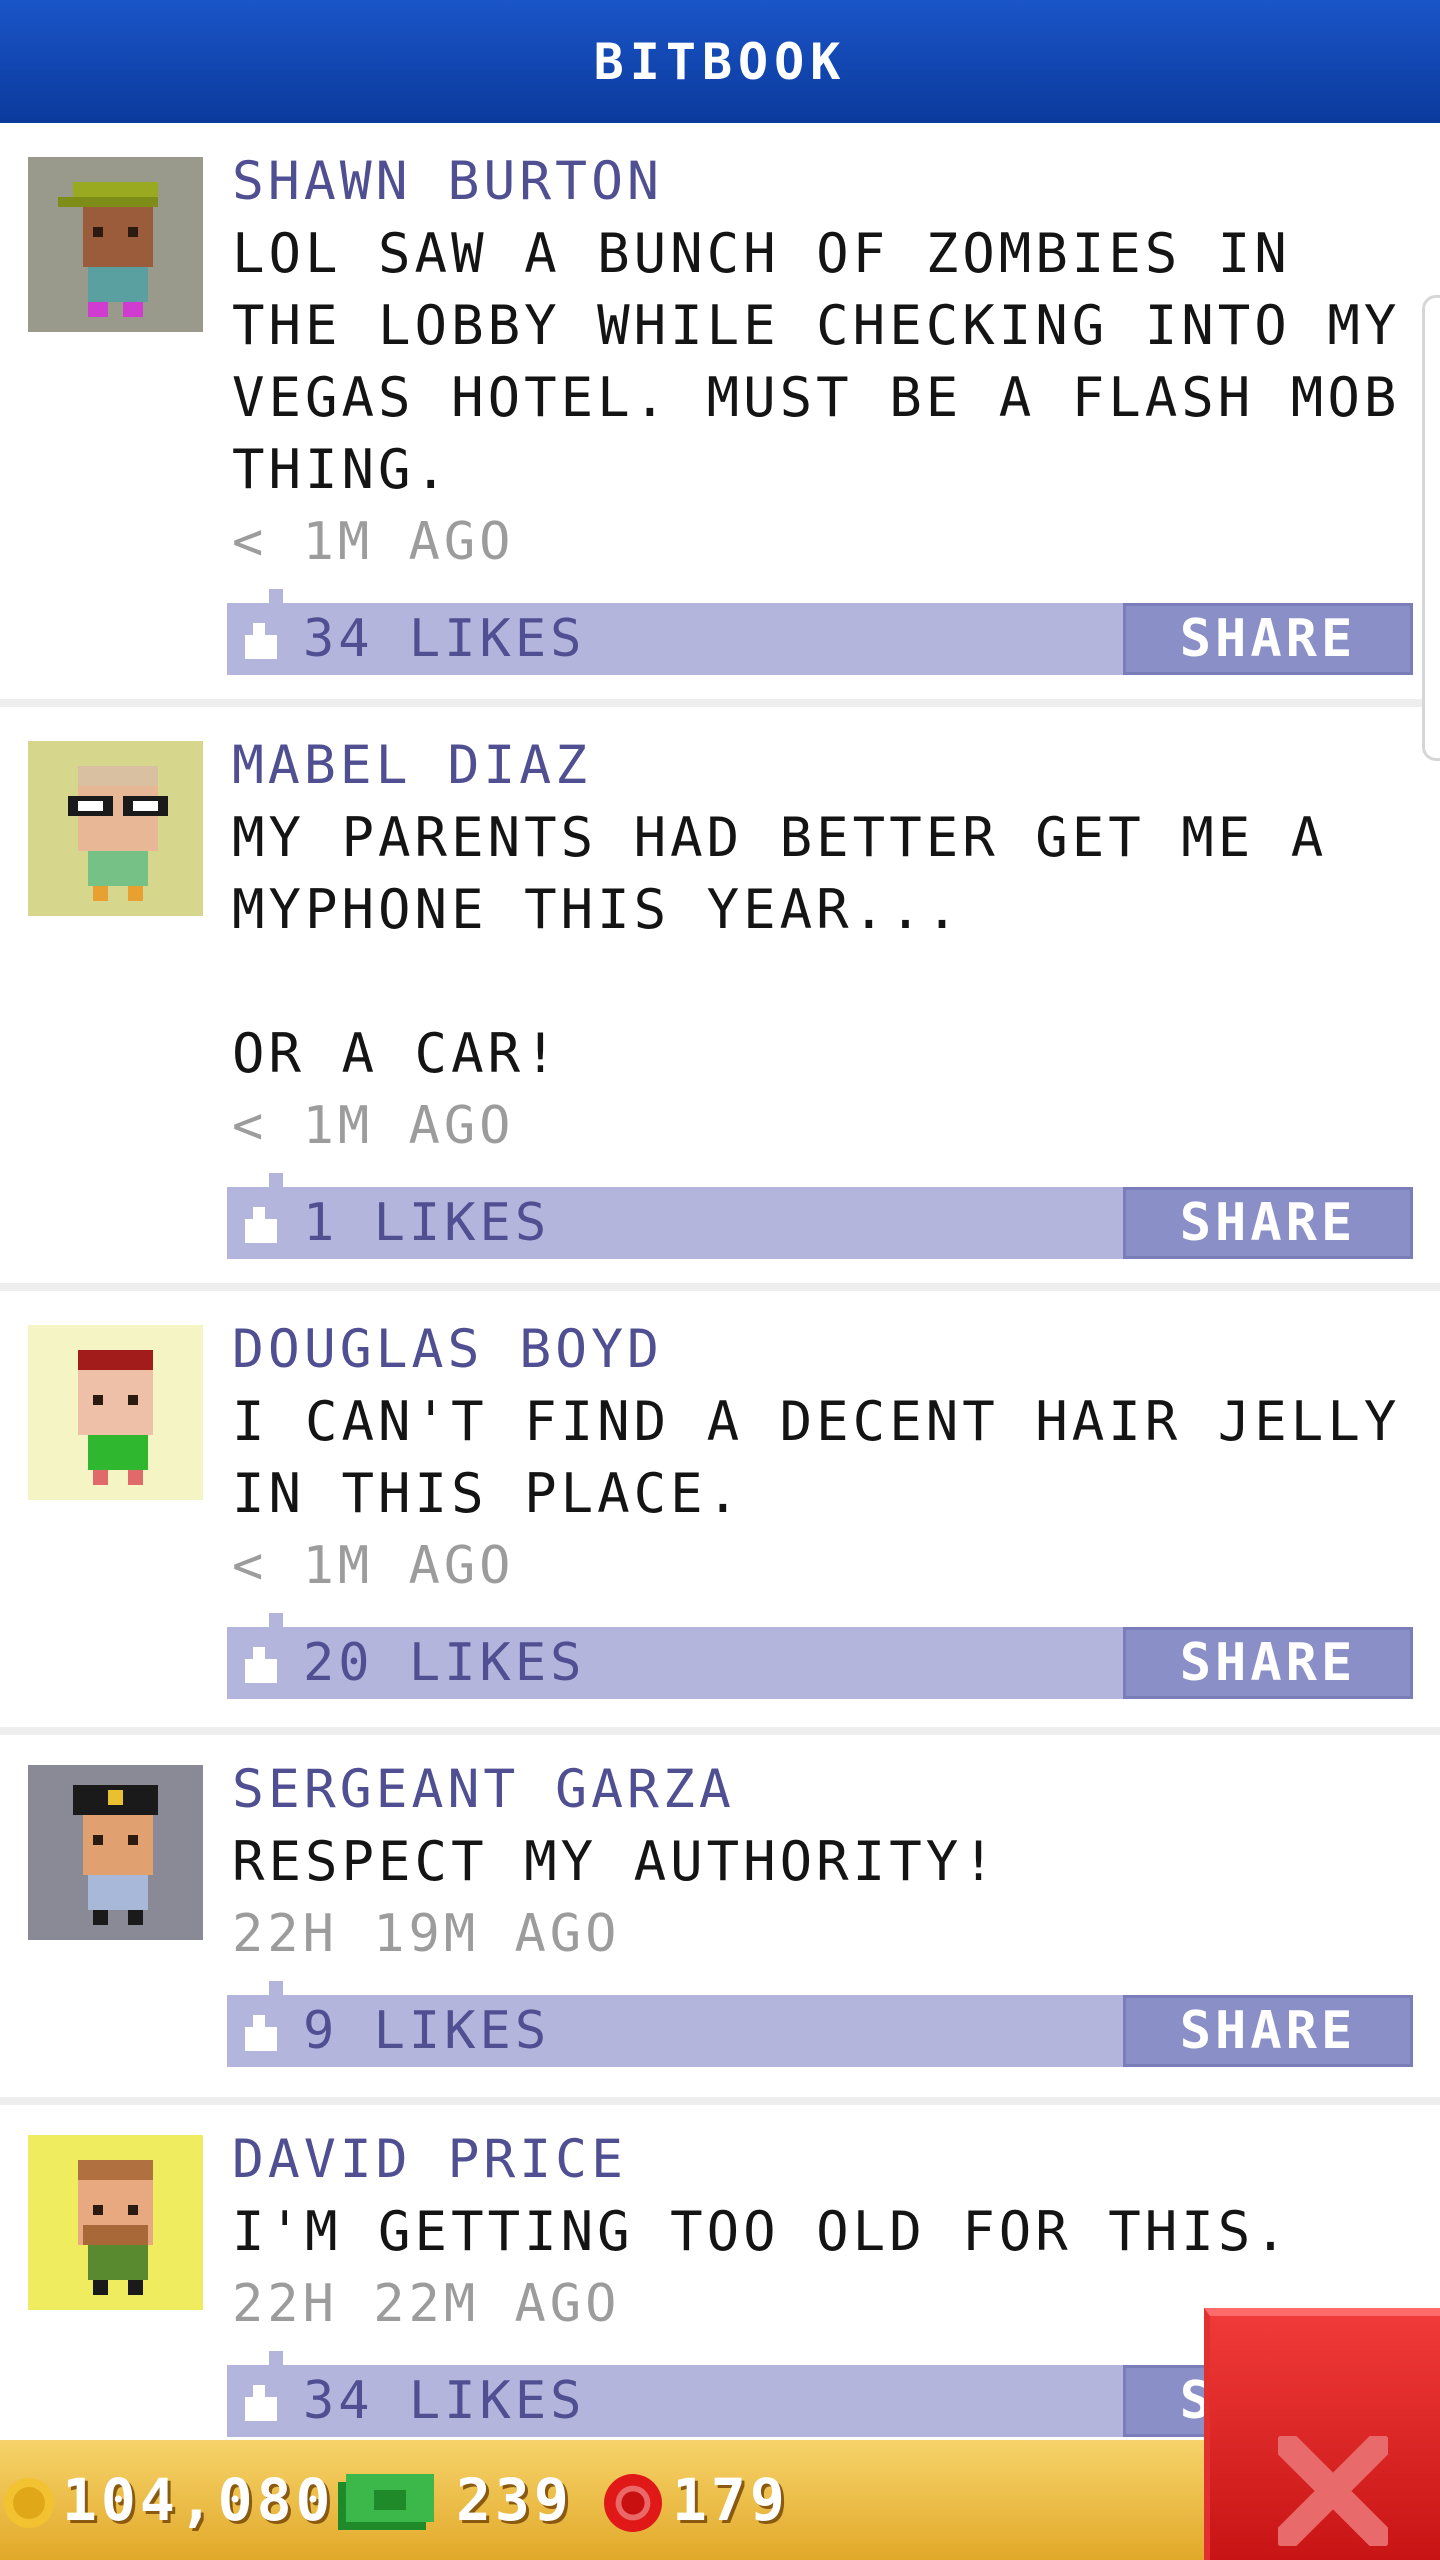  Describe the element at coordinates (820, 2024) in the screenshot. I see `like-bar: 9 LIKES SHARE` at that location.